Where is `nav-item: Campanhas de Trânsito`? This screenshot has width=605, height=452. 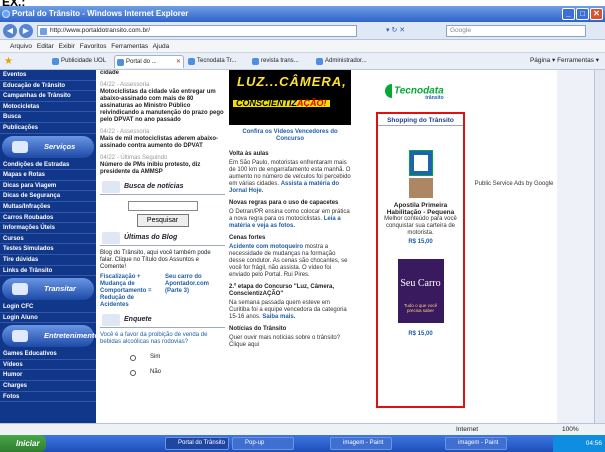 nav-item: Campanhas de Trânsito is located at coordinates (48, 96).